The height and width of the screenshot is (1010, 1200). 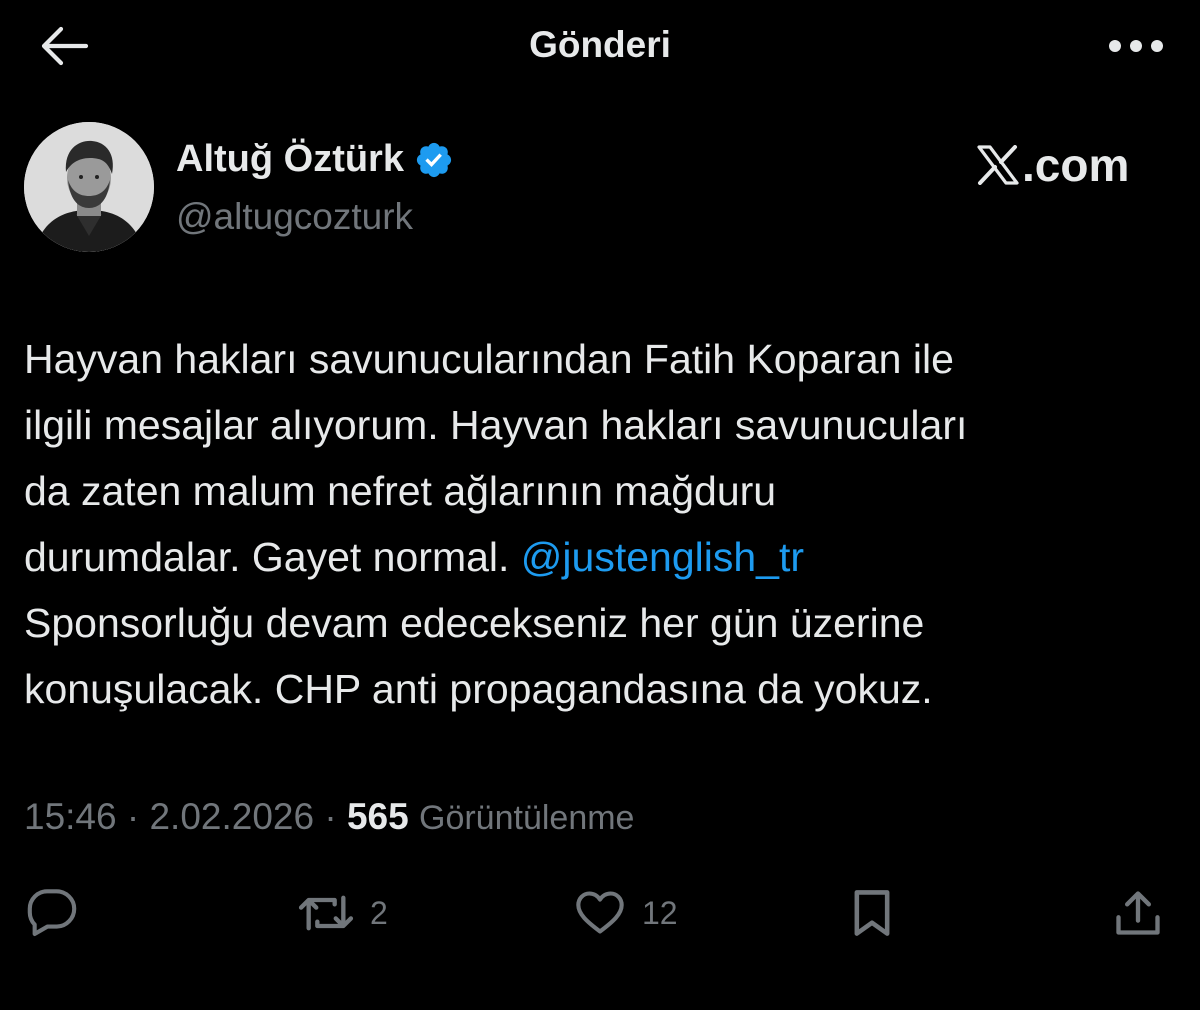 What do you see at coordinates (377, 816) in the screenshot?
I see `views-count: 565` at bounding box center [377, 816].